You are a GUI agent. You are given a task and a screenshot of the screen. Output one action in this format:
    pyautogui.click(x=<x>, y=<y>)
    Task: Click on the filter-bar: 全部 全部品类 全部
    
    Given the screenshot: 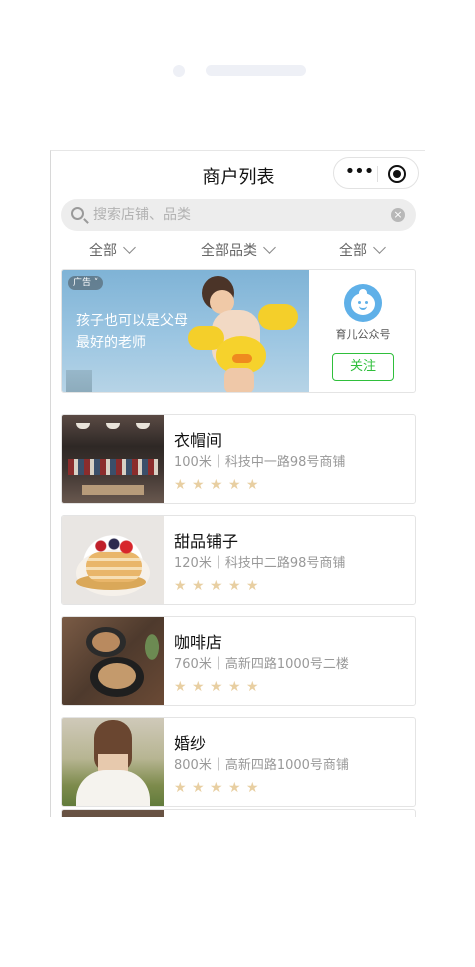 What is the action you would take?
    pyautogui.click(x=238, y=250)
    